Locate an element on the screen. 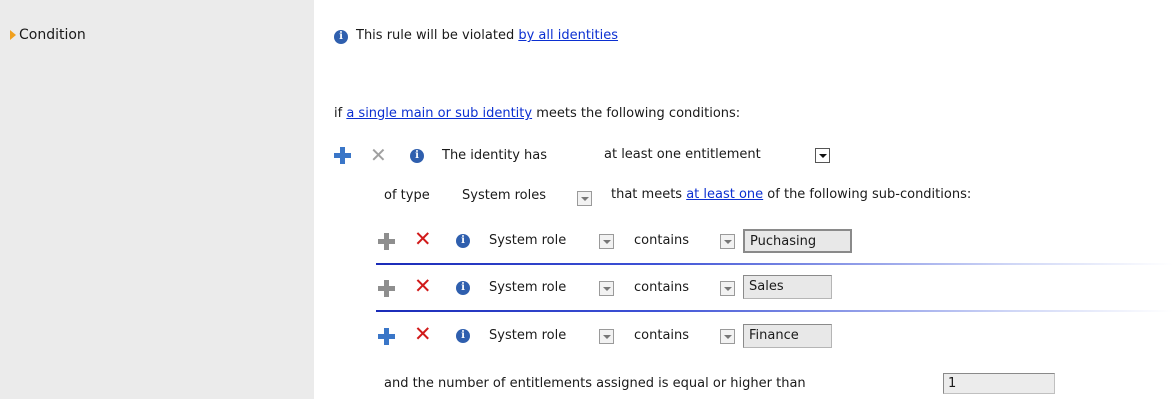  condition-section-header: Condition is located at coordinates (48, 35).